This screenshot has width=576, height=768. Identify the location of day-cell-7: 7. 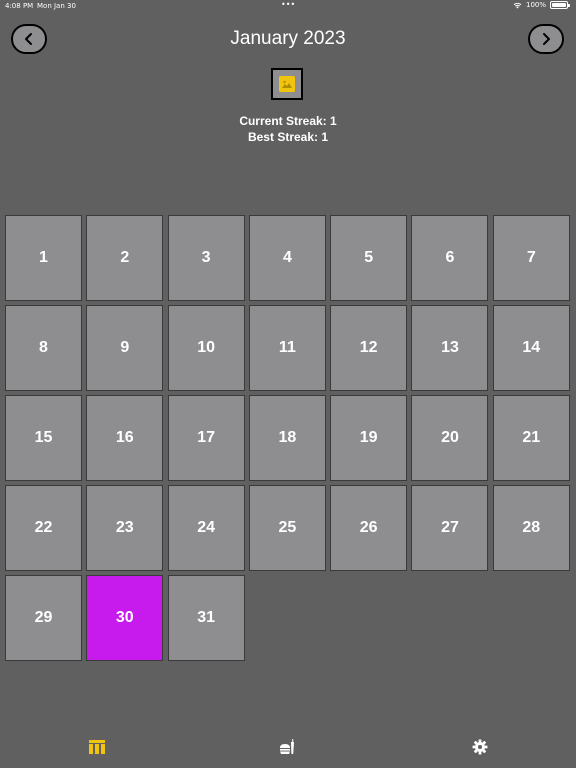
(531, 258).